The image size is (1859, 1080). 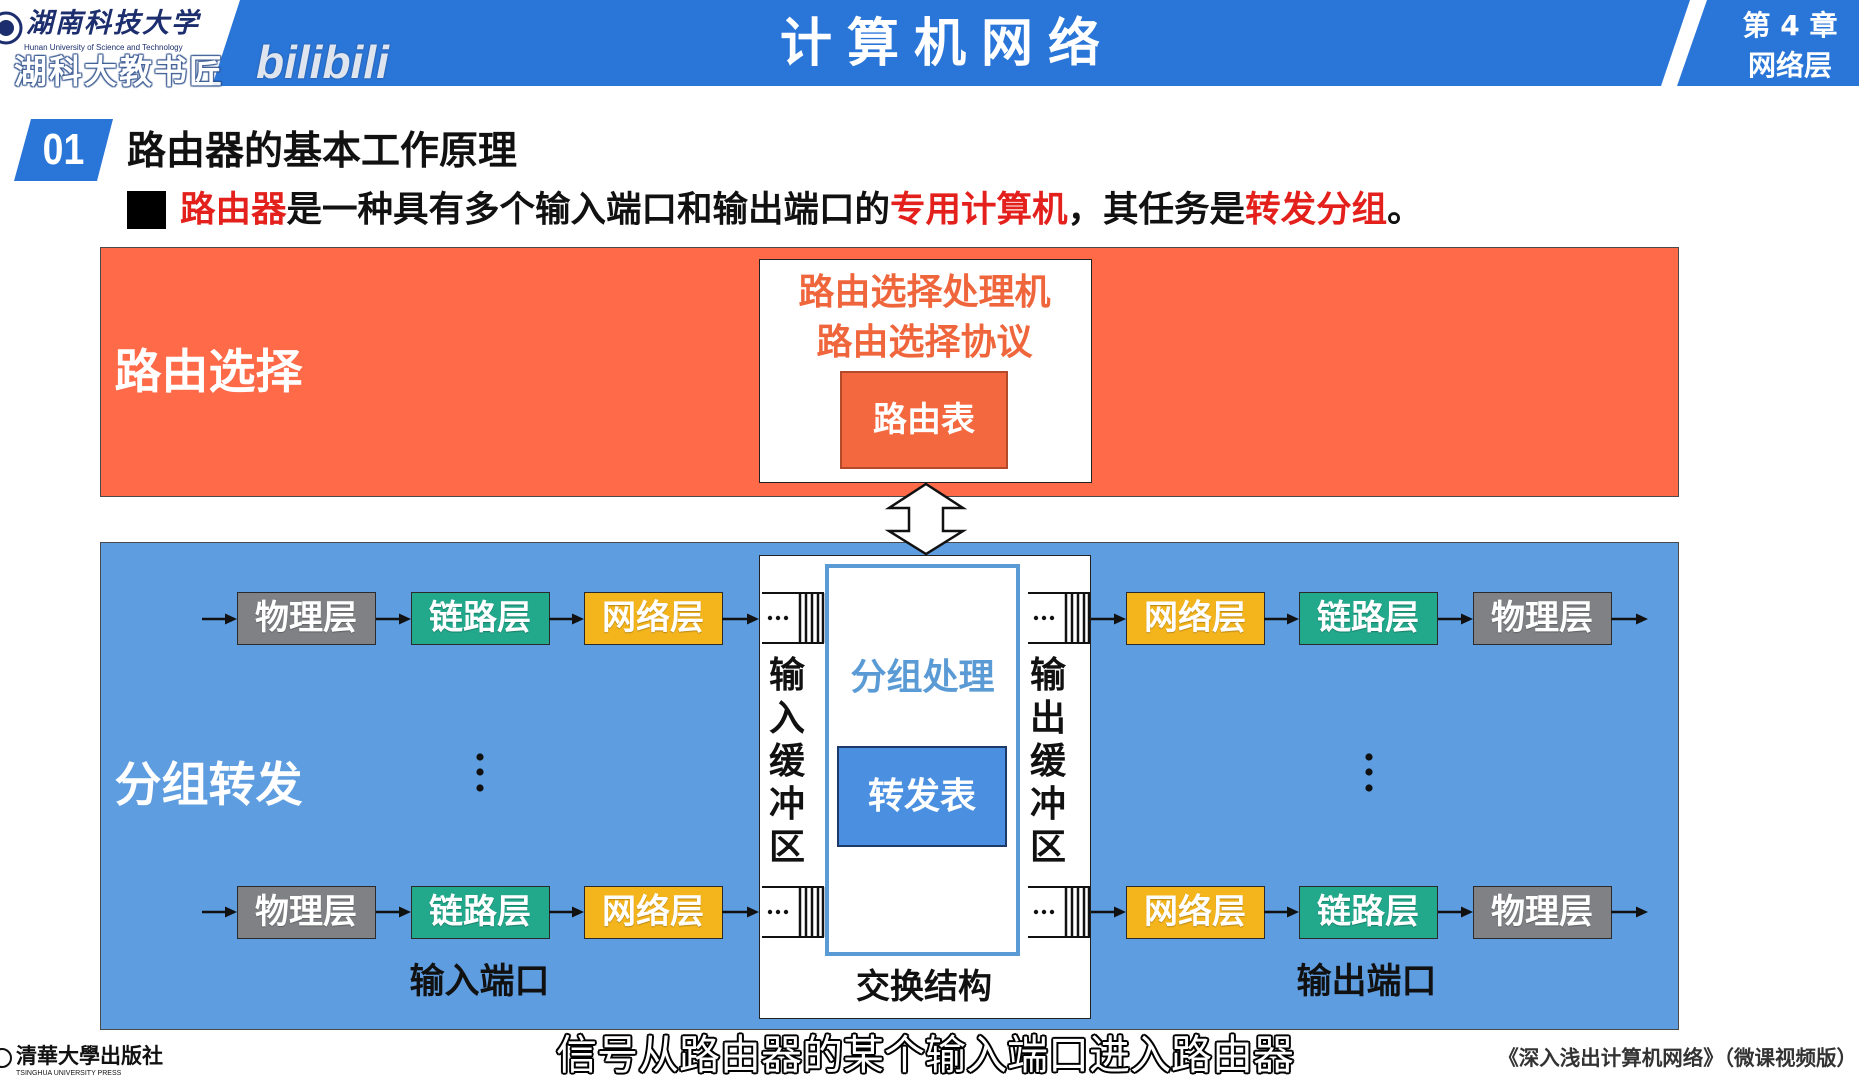 What do you see at coordinates (924, 342) in the screenshot?
I see `routing-protocol-title: 路由选择协议` at bounding box center [924, 342].